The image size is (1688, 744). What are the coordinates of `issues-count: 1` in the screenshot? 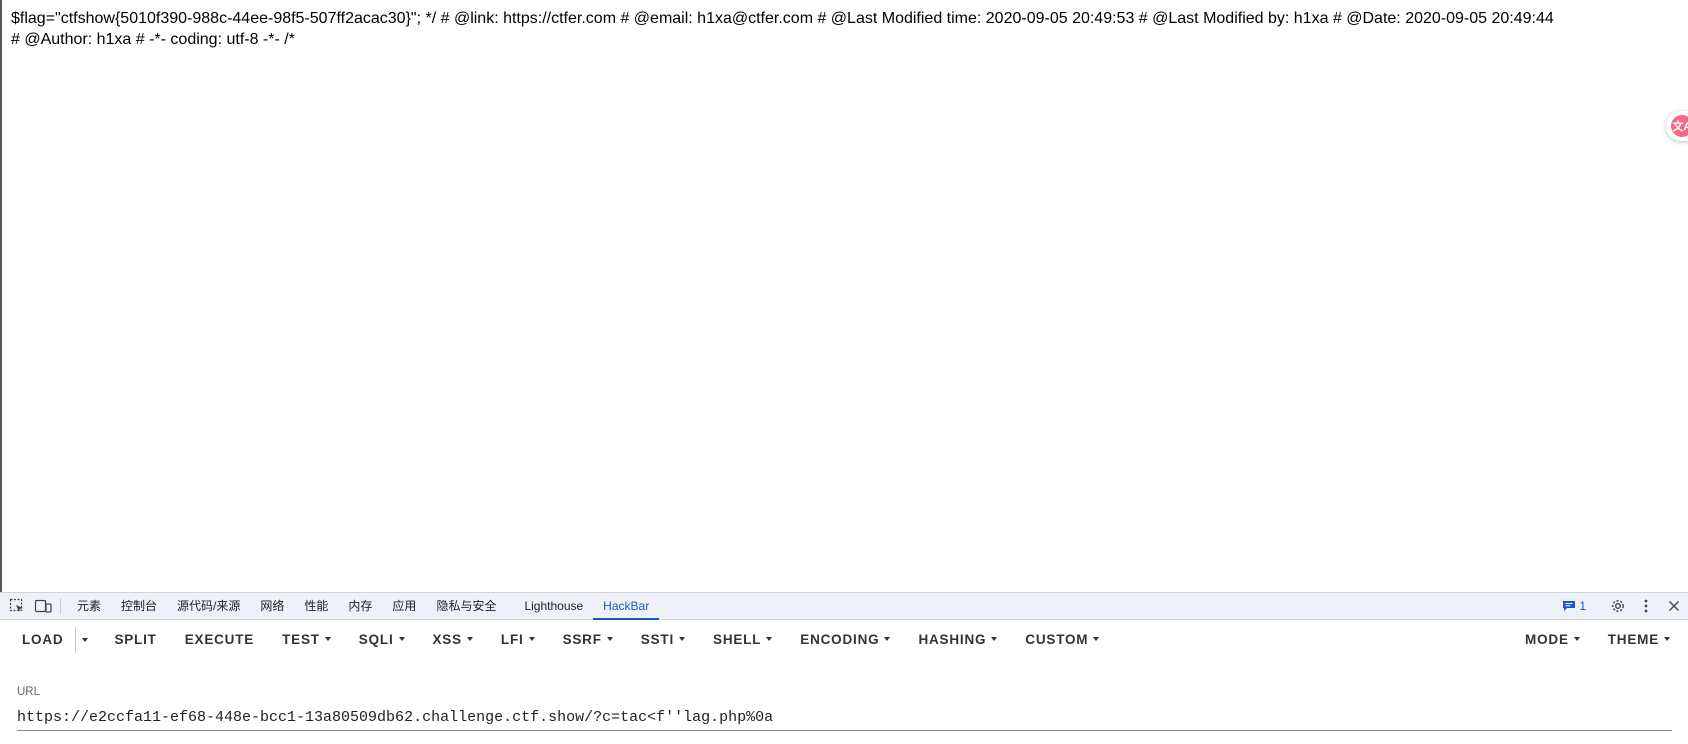 It's located at (1582, 606).